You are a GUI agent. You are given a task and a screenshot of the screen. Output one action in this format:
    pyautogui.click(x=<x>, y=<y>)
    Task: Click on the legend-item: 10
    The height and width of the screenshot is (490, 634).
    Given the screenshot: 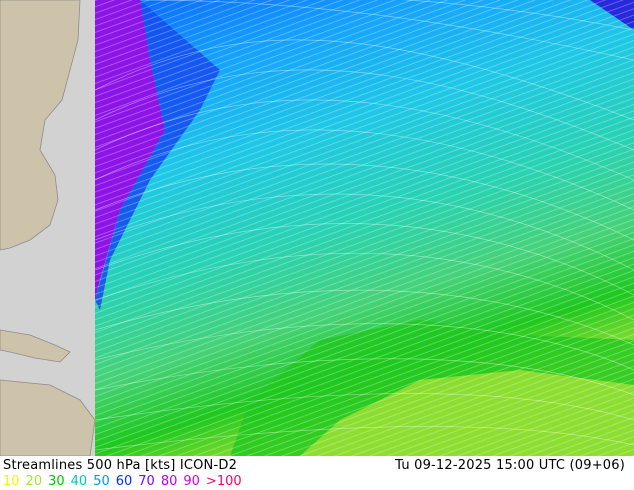 What is the action you would take?
    pyautogui.click(x=11, y=481)
    